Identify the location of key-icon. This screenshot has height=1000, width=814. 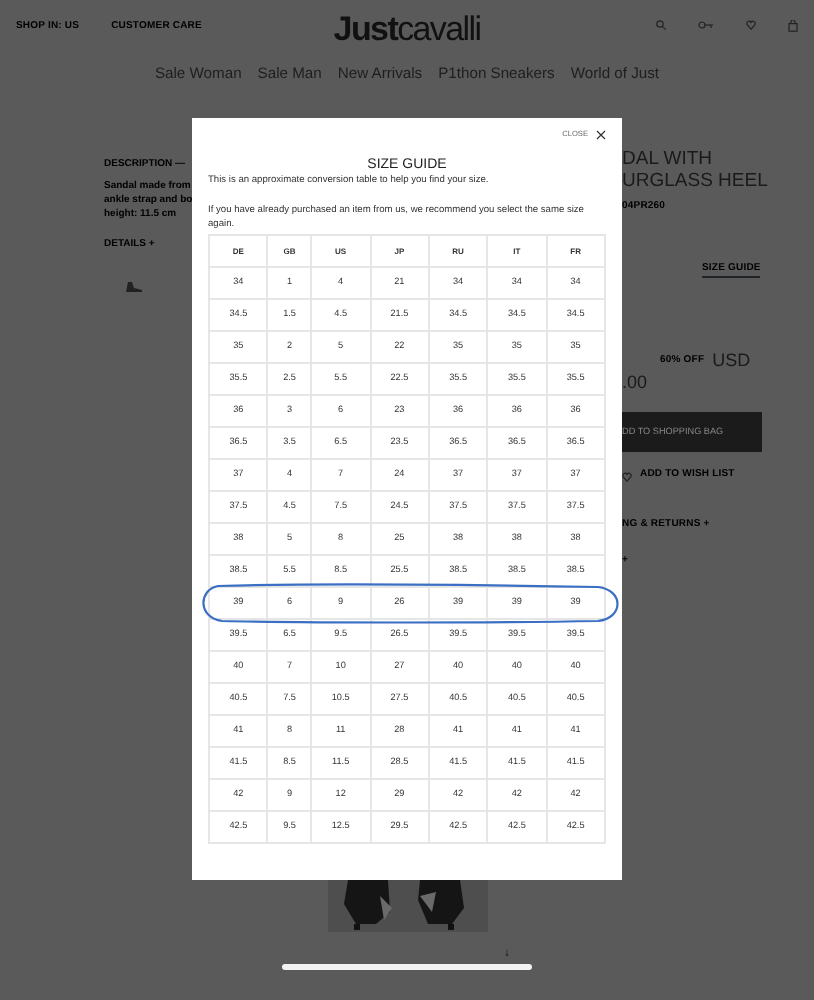
(706, 25).